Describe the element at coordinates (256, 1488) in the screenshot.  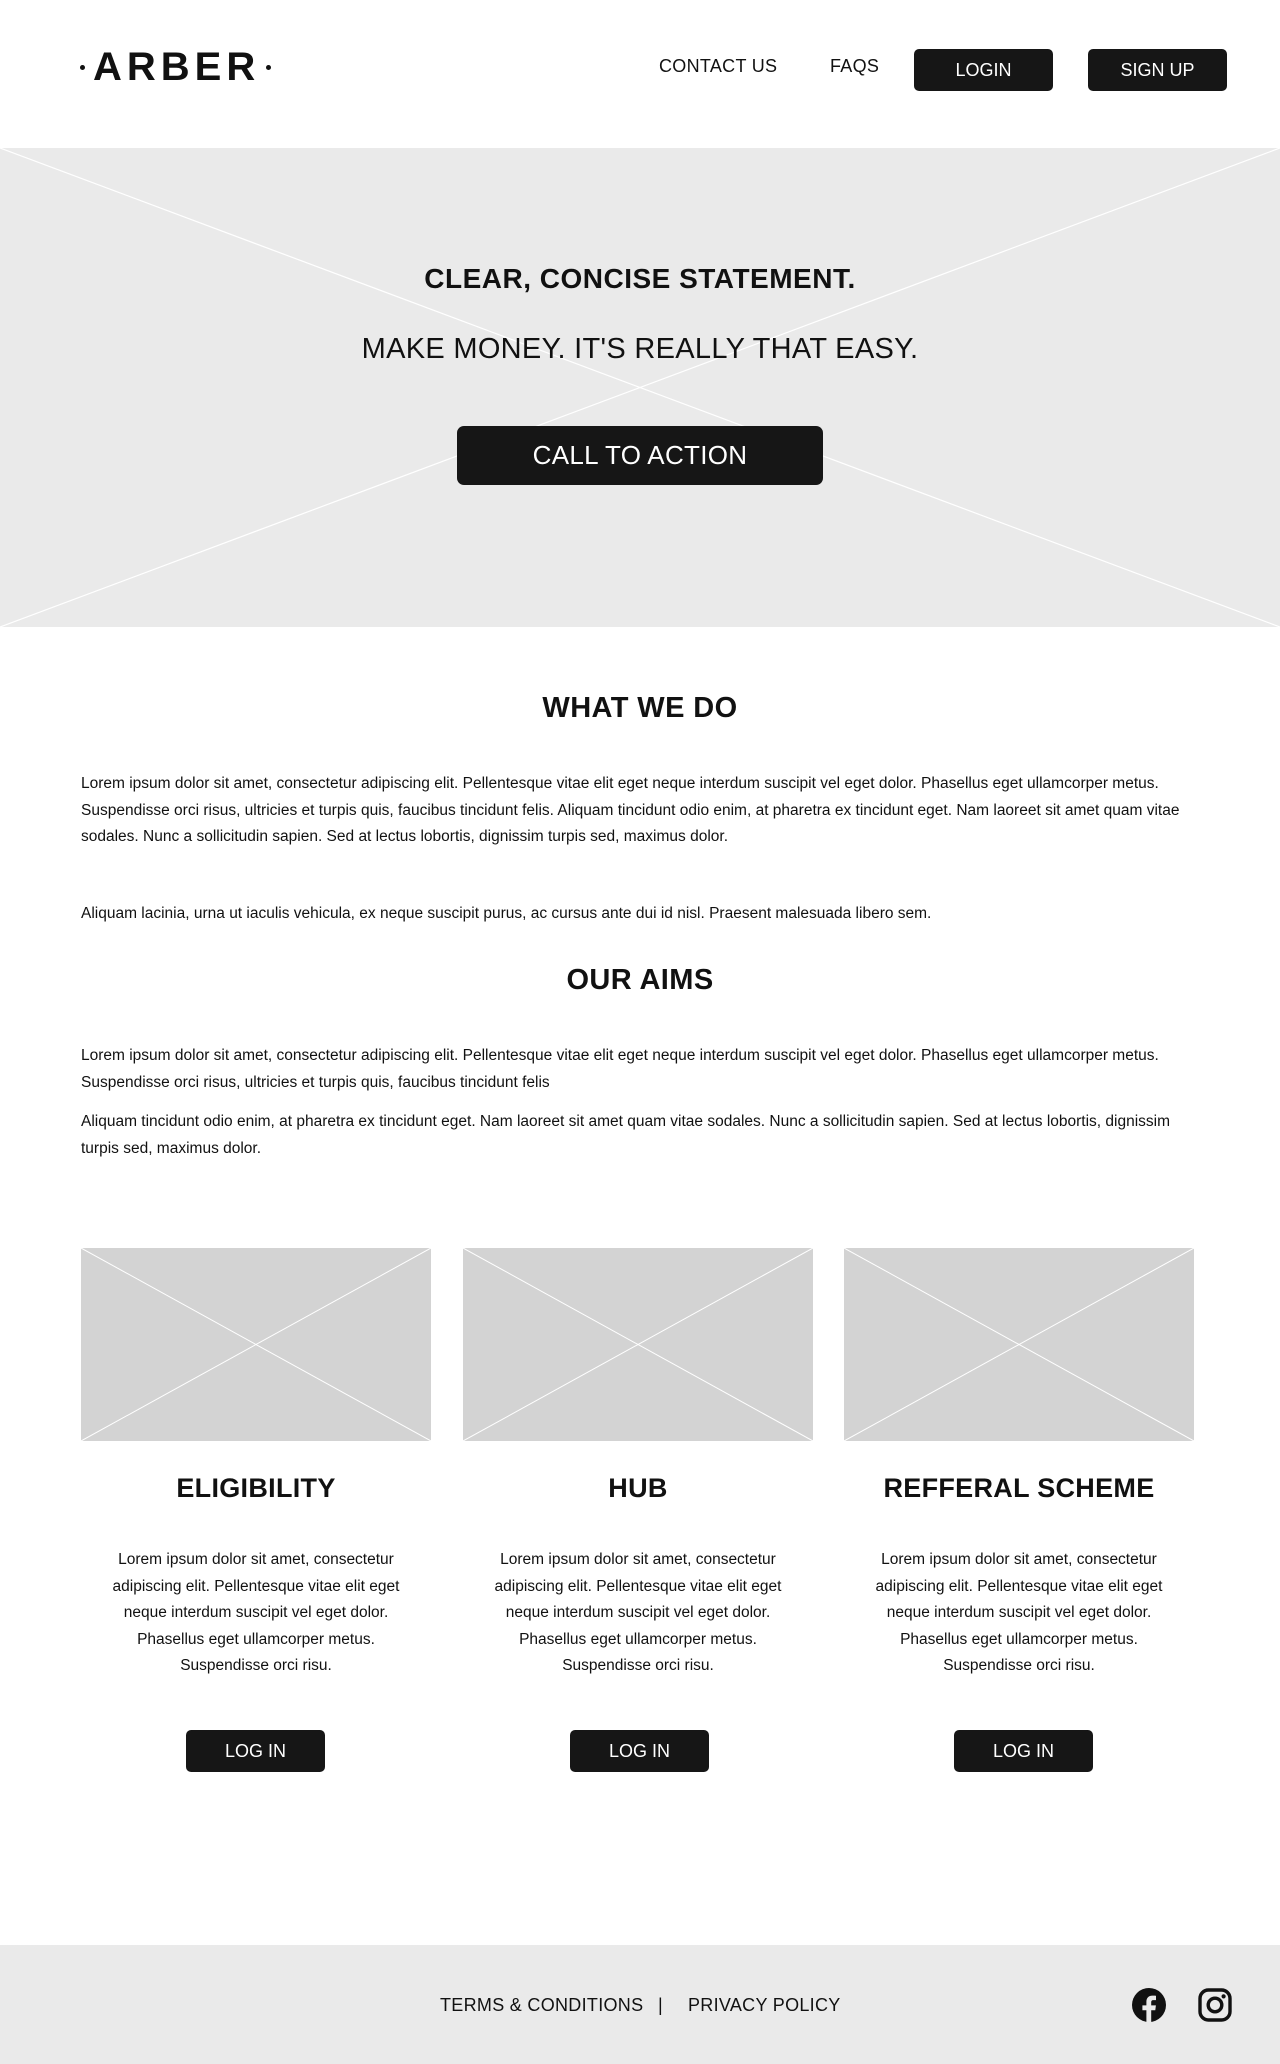
I see `eligibility-card-title: ELIGIBILITY` at that location.